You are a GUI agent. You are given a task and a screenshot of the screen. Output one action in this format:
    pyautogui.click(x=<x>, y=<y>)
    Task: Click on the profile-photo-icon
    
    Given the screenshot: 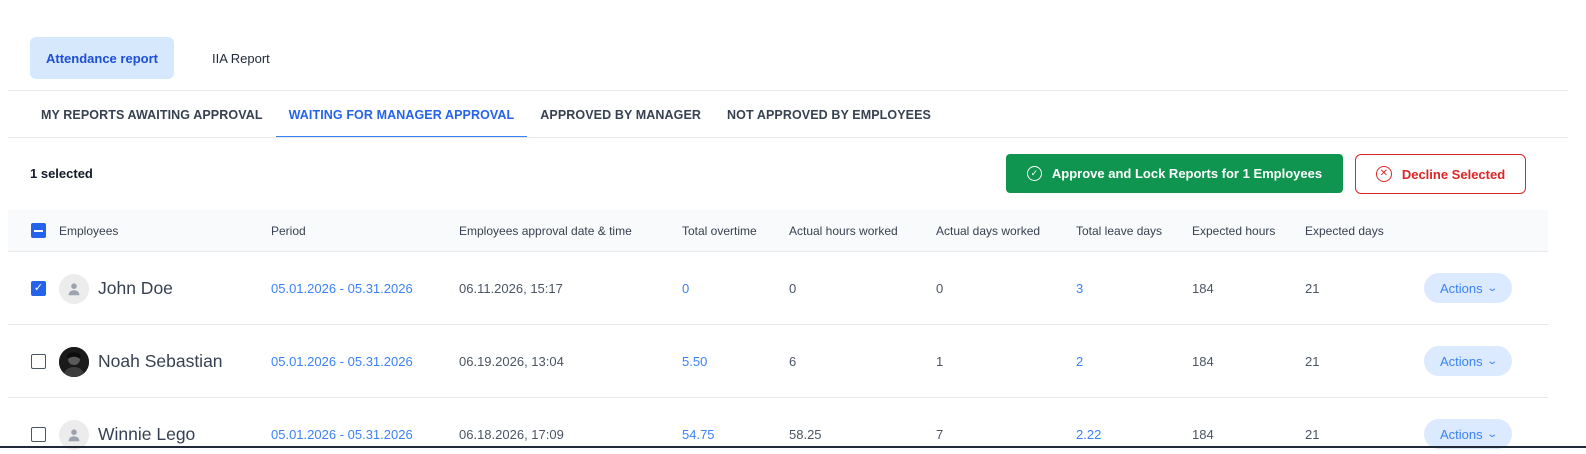 What is the action you would take?
    pyautogui.click(x=74, y=361)
    